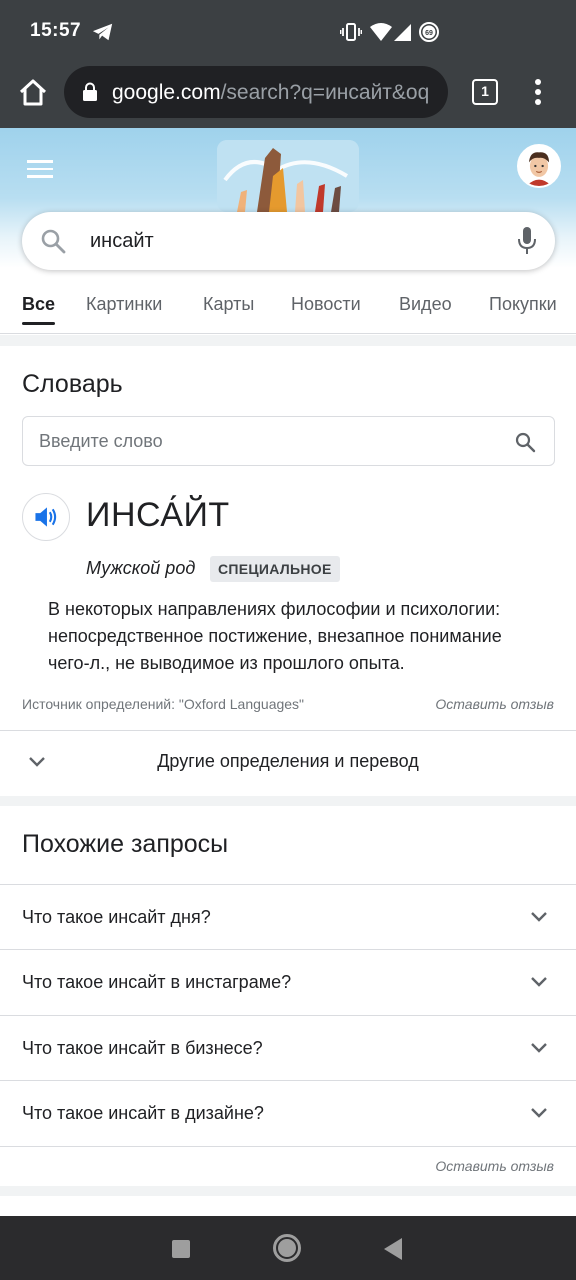  Describe the element at coordinates (288, 1146) in the screenshot. I see `divider` at that location.